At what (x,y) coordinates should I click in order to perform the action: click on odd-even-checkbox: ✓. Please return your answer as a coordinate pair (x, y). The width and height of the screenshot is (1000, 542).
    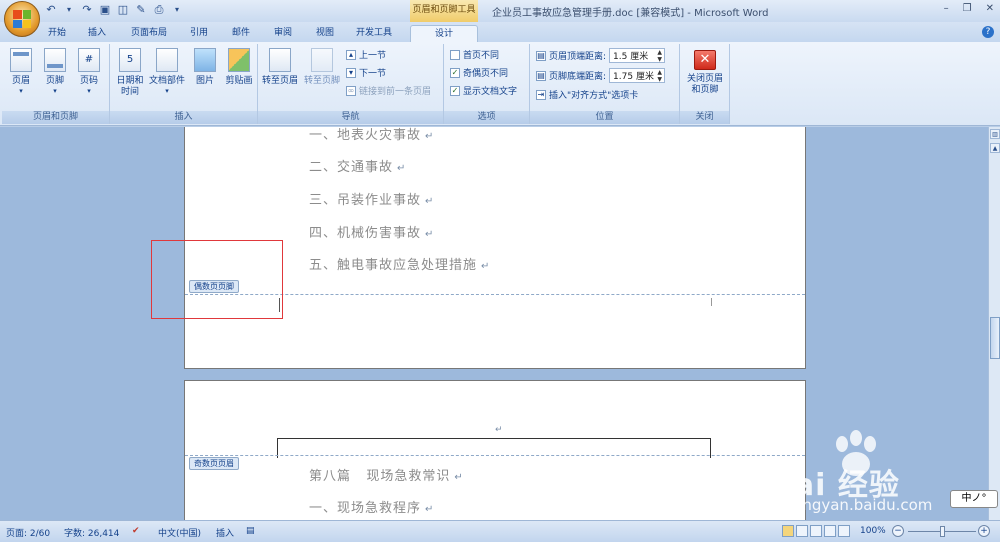
    Looking at the image, I should click on (455, 72).